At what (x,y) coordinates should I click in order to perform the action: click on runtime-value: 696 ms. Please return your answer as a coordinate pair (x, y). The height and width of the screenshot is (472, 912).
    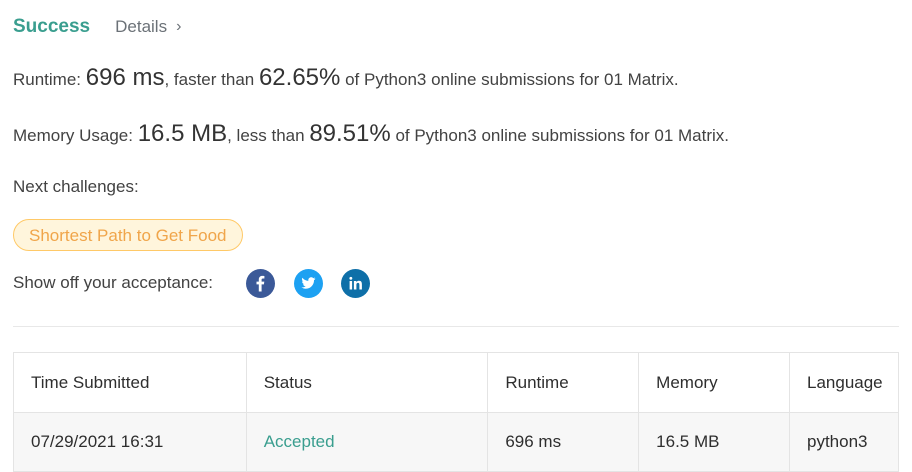
    Looking at the image, I should click on (125, 77).